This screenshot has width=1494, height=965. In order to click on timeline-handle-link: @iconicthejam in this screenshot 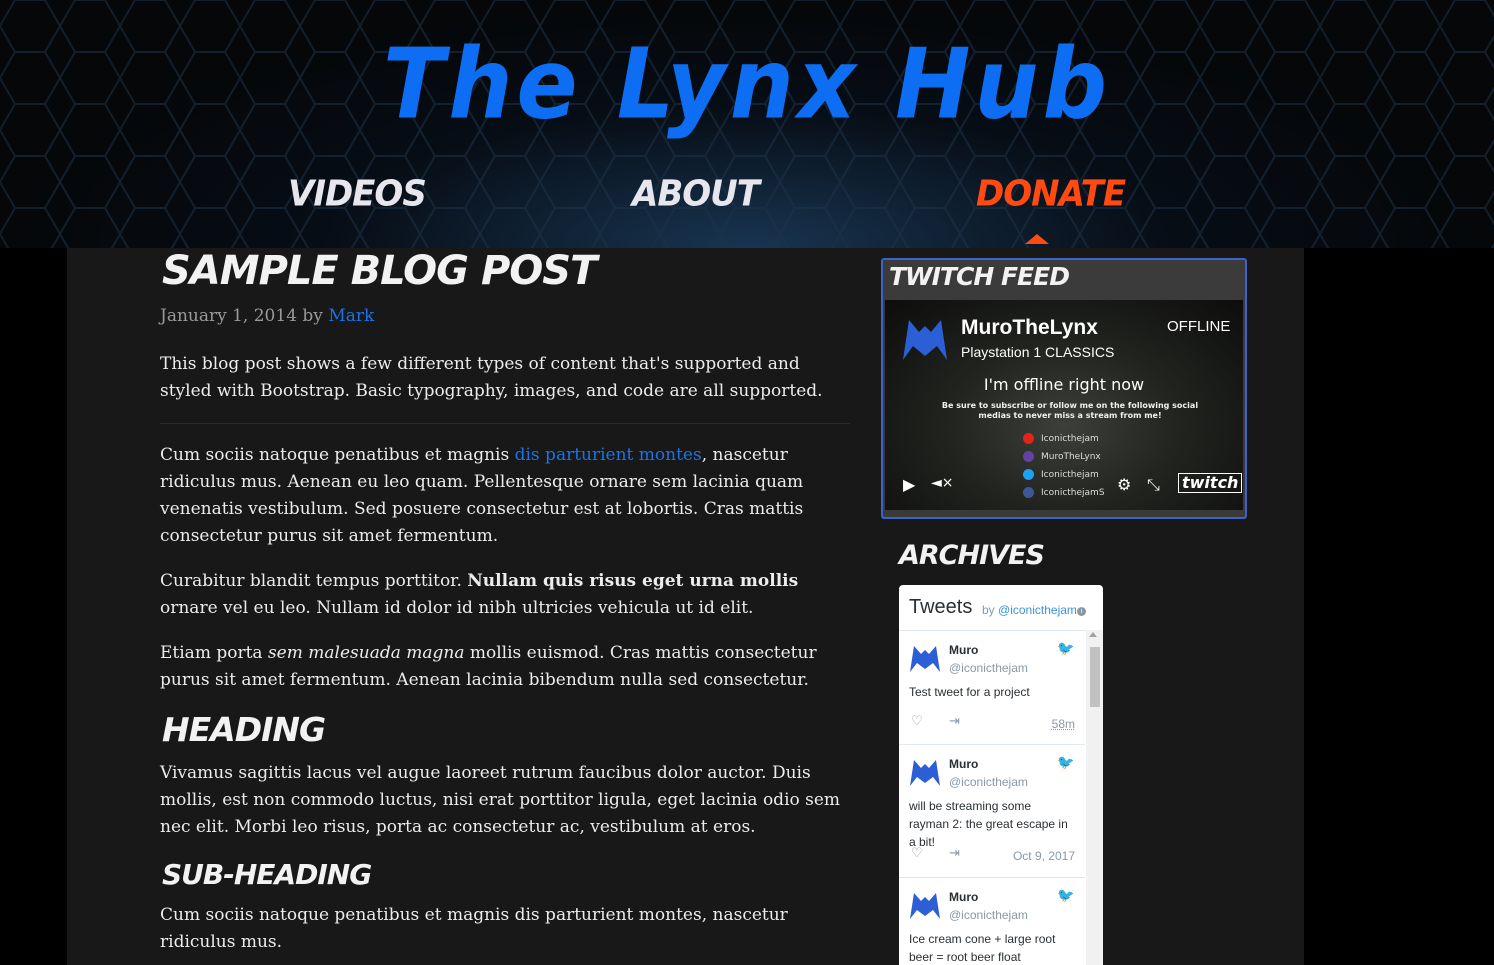, I will do `click(1037, 610)`.